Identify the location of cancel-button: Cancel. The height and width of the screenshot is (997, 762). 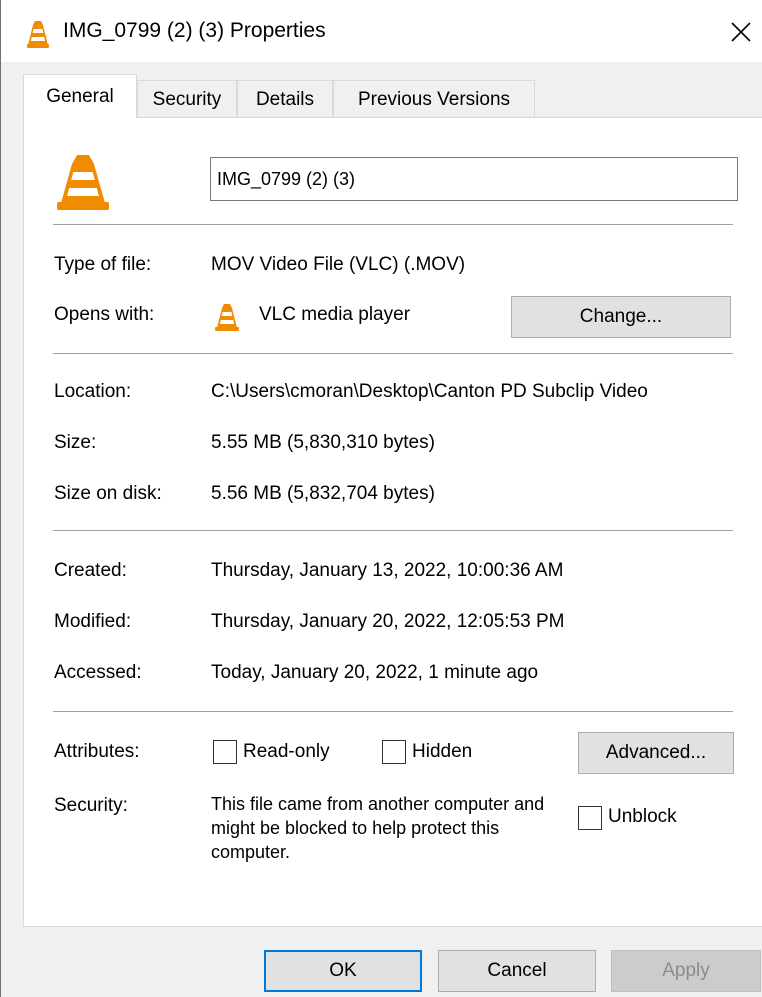
(517, 971).